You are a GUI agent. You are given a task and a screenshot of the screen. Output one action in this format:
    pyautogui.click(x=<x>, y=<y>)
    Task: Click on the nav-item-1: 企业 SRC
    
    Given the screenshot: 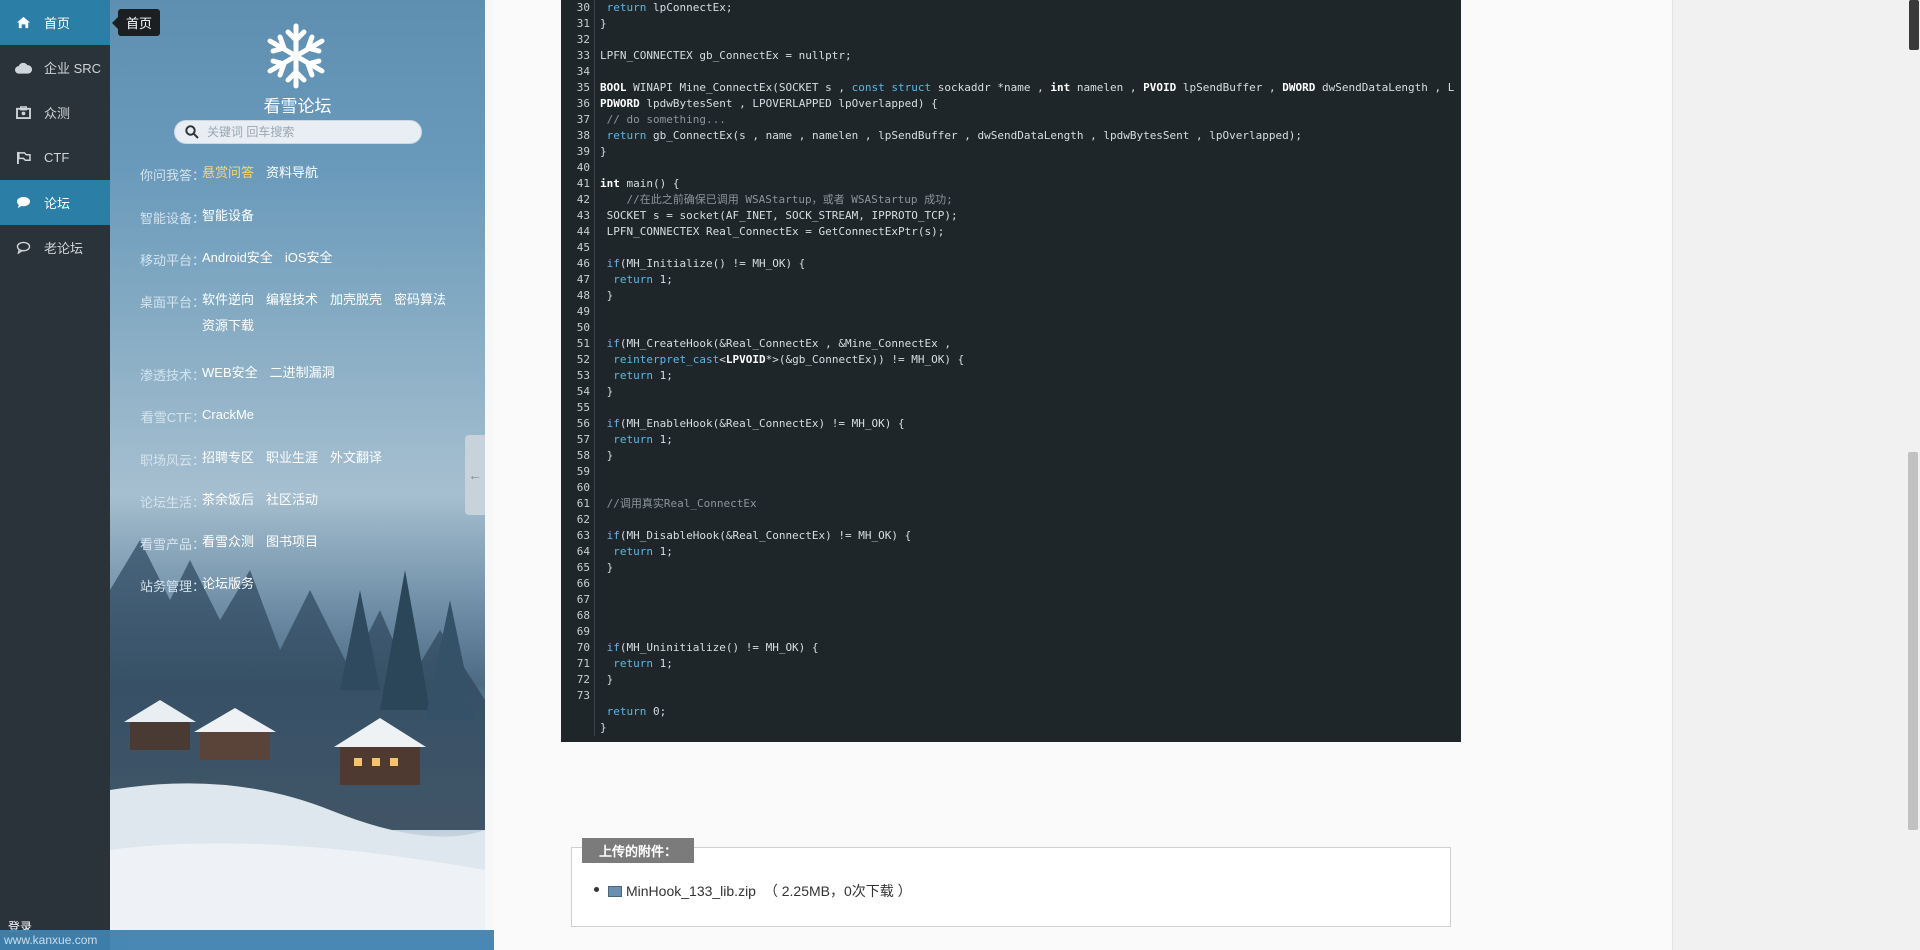 What is the action you would take?
    pyautogui.click(x=55, y=67)
    